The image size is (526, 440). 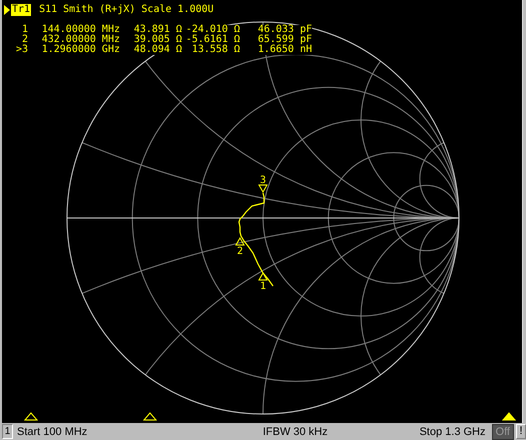 I want to click on active-trace-arrow-icon, so click(x=7, y=9).